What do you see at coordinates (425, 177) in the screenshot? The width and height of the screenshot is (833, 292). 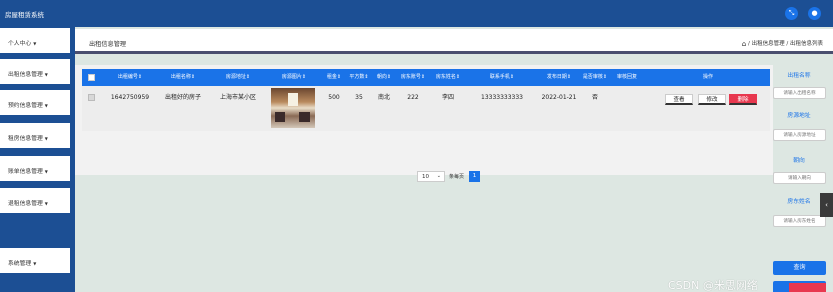 I see `page-size-value: 10` at bounding box center [425, 177].